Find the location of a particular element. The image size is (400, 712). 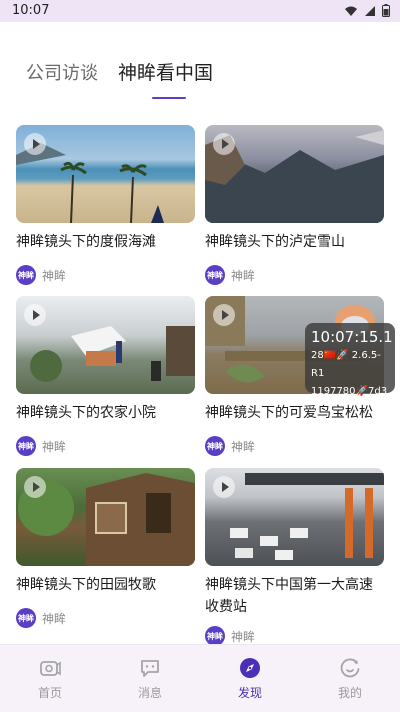

battery-icon is located at coordinates (386, 10).